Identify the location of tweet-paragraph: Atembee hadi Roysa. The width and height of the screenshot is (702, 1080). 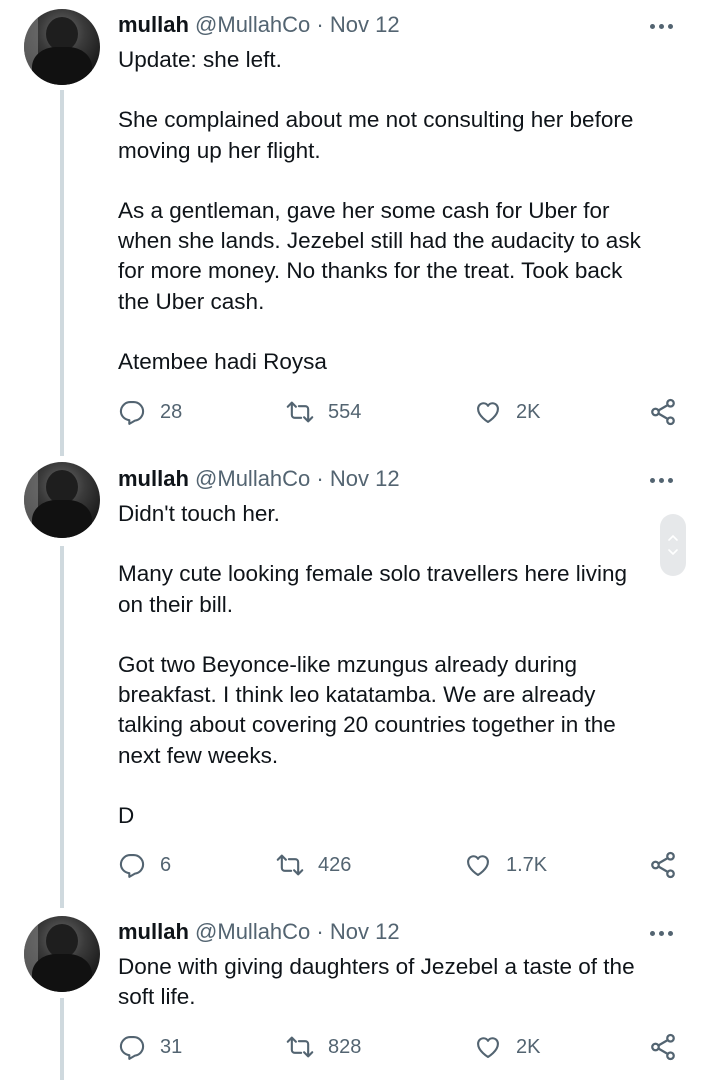
(222, 361).